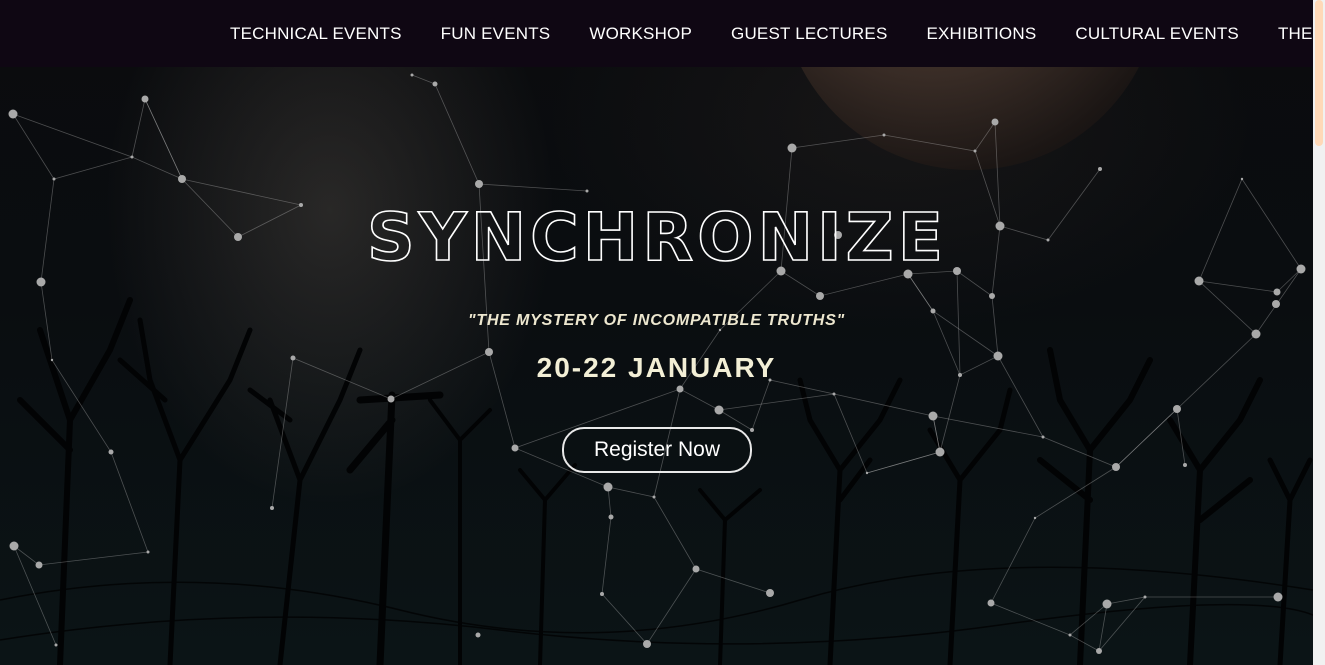 The height and width of the screenshot is (665, 1325). Describe the element at coordinates (656, 367) in the screenshot. I see `event-dates: 20-22 JANUARY` at that location.